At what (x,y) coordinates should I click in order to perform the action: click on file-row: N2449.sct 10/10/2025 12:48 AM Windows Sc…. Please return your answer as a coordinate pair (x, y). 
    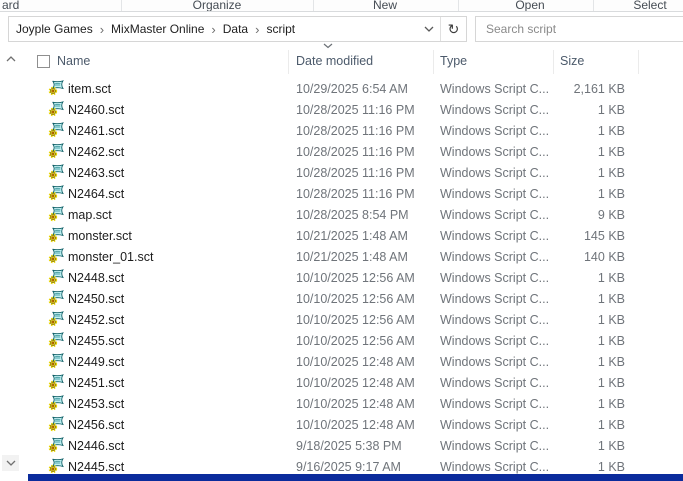
    Looking at the image, I should click on (355, 361).